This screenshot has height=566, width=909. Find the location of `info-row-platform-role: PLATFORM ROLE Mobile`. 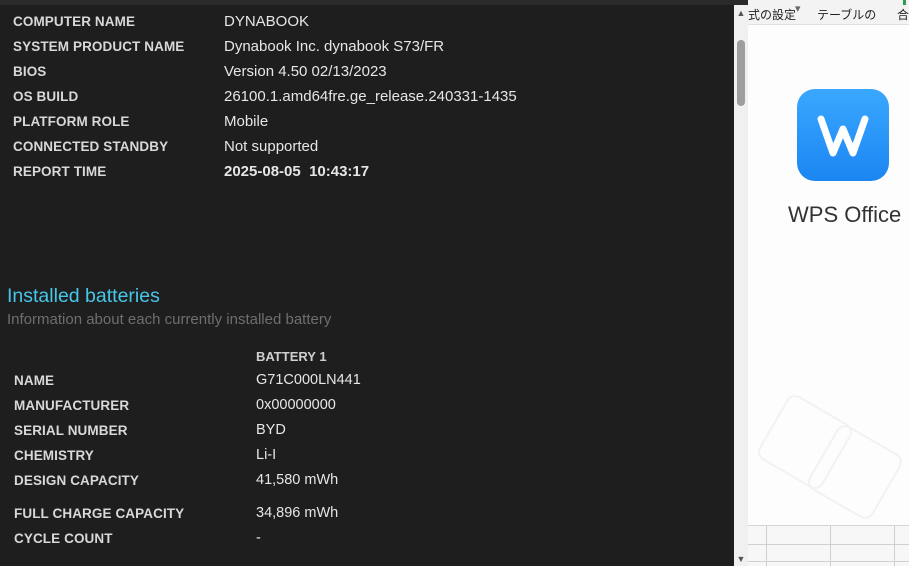

info-row-platform-role: PLATFORM ROLE Mobile is located at coordinates (367, 123).